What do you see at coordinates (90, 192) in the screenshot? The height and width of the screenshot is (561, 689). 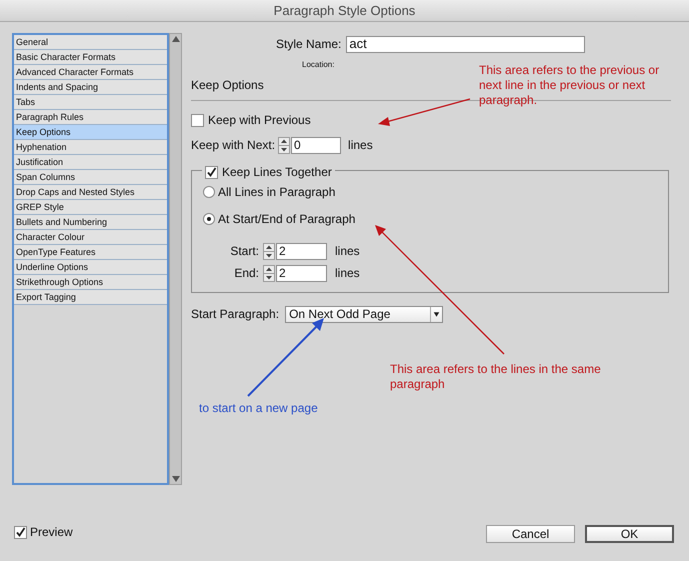 I see `sidebar-item: Drop Caps and Nested Styles` at bounding box center [90, 192].